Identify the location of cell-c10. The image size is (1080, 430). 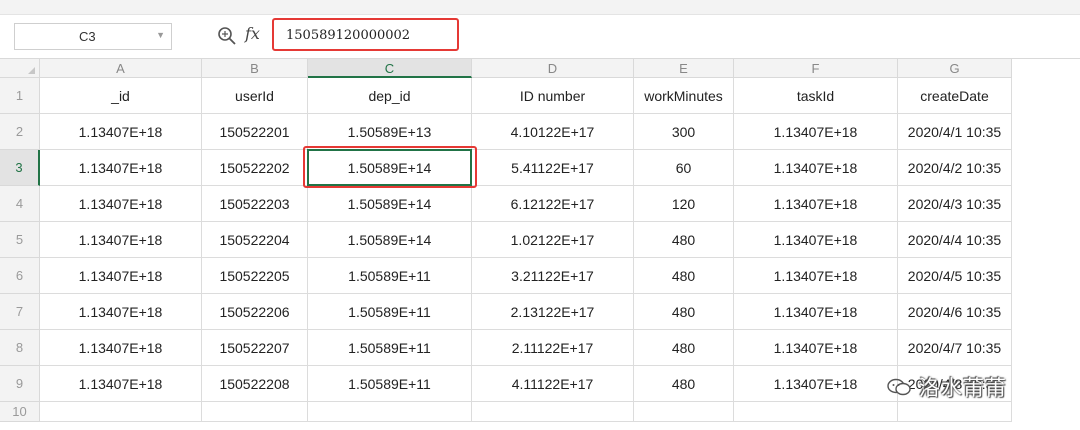
(390, 412).